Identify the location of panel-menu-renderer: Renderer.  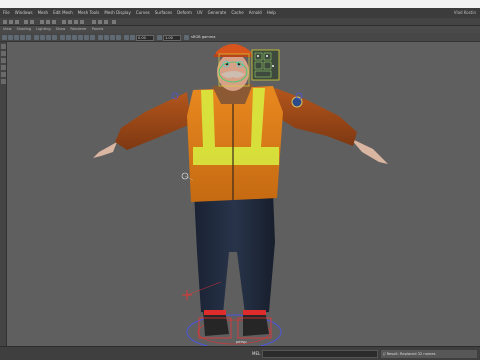
(78, 29).